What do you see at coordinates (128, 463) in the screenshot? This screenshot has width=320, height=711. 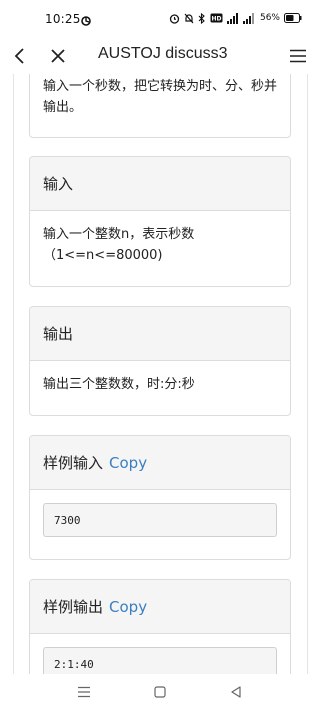 I see `sample-input-copy-link: Copy` at bounding box center [128, 463].